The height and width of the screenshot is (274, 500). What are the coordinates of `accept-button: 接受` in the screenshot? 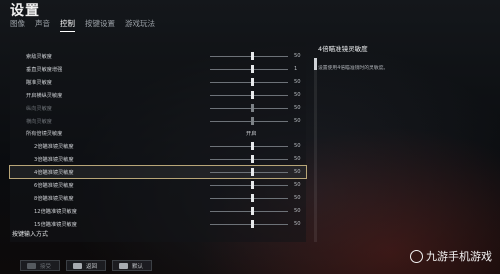 It's located at (40, 265).